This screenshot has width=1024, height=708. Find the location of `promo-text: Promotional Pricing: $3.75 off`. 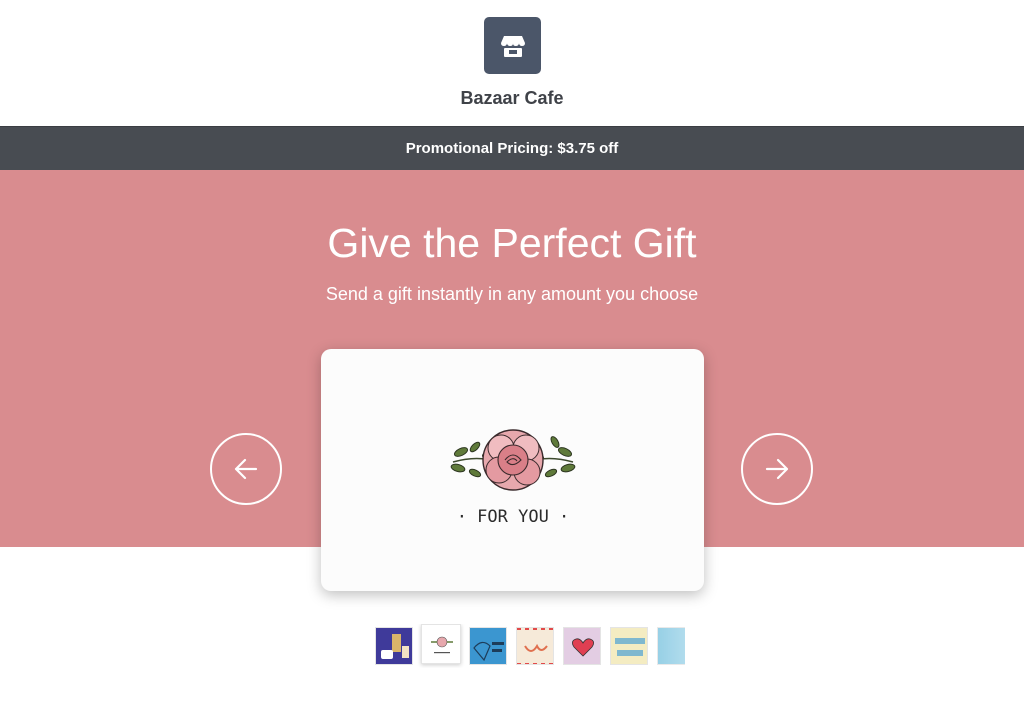

promo-text: Promotional Pricing: $3.75 off is located at coordinates (512, 148).